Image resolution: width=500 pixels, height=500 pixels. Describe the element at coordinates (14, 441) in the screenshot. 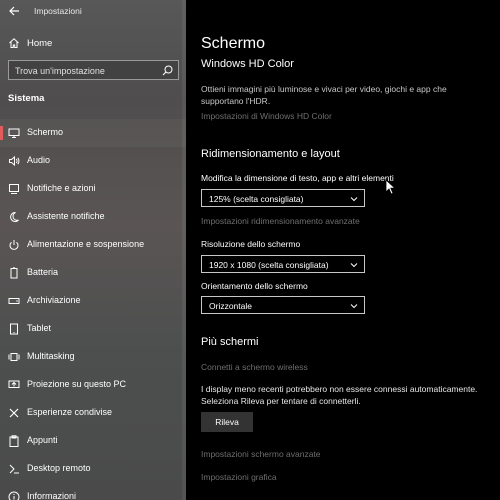

I see `clipboard-icon` at that location.